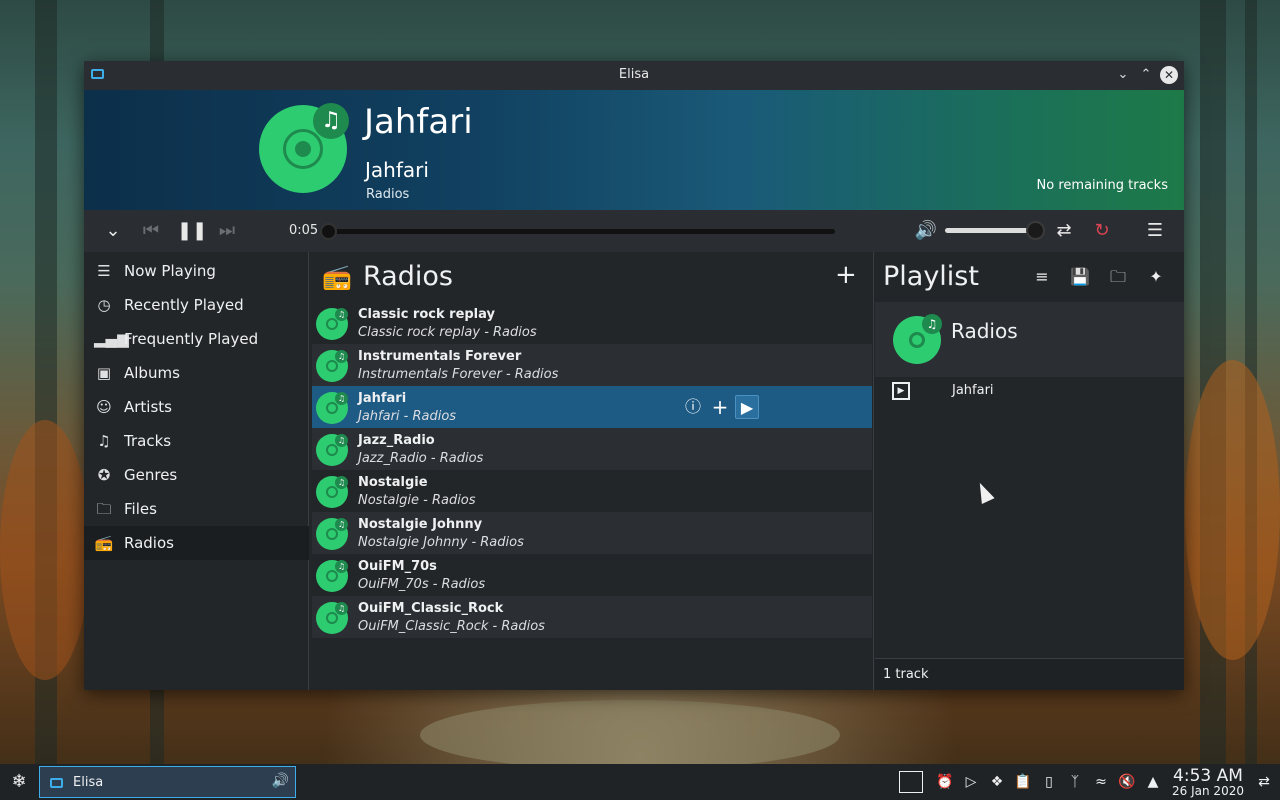  Describe the element at coordinates (192, 231) in the screenshot. I see `pause-icon: ❚❚` at that location.